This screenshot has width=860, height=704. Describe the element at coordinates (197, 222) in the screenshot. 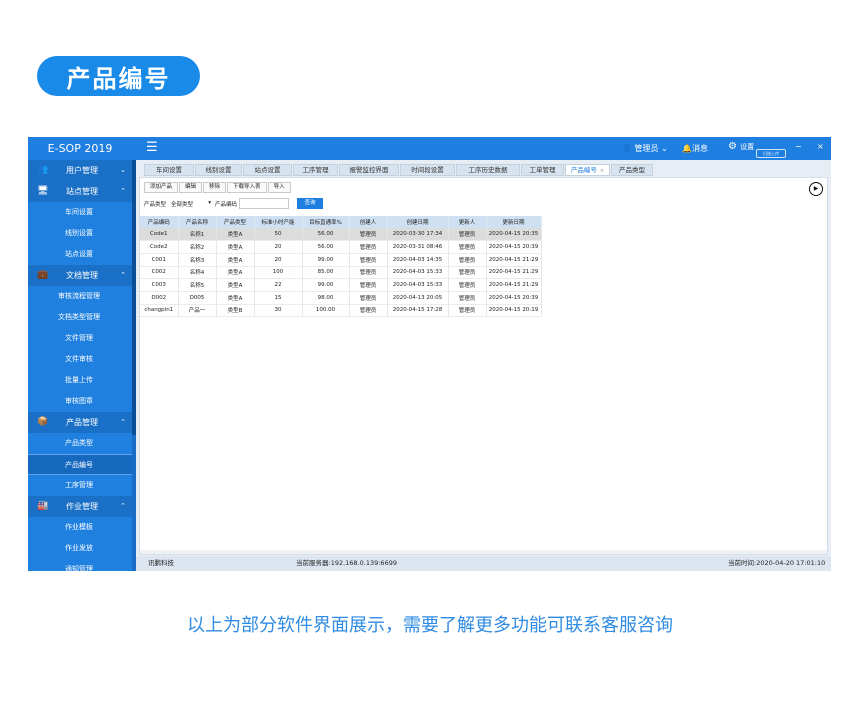

I see `column-header: 产品名称` at that location.